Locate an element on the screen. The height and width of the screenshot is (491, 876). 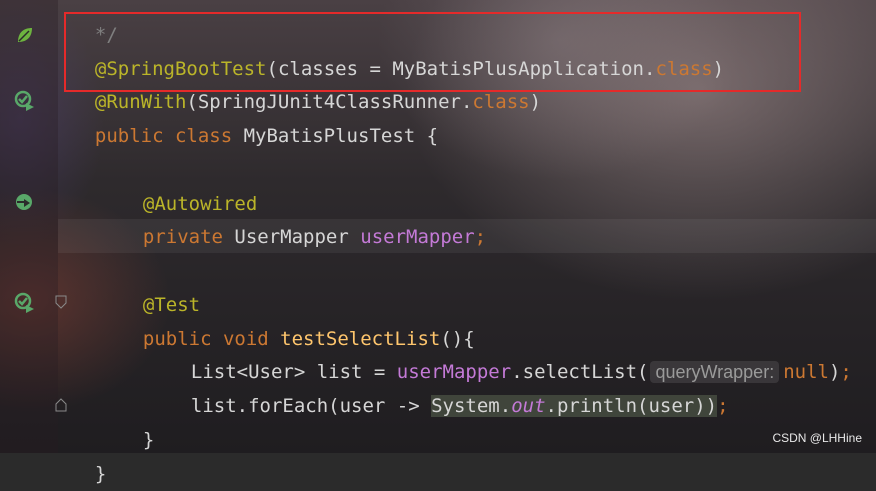
fold-close-icon is located at coordinates (61, 405).